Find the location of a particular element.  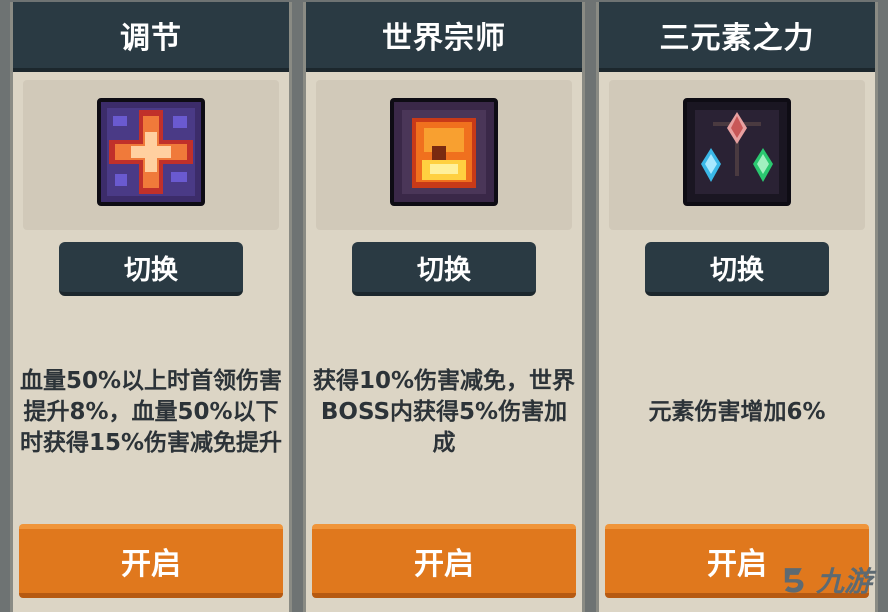

card-description: 元素伤害增加6% is located at coordinates (737, 412).